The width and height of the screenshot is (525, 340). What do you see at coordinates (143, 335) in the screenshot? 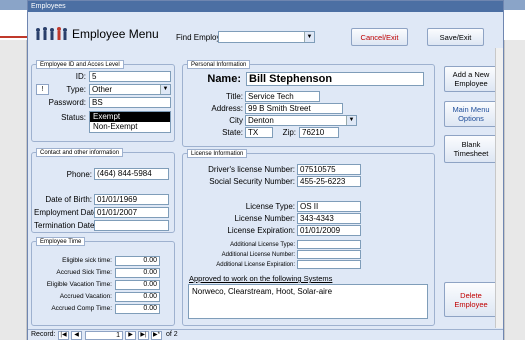
I see `last-record-icon: ▶|` at bounding box center [143, 335].